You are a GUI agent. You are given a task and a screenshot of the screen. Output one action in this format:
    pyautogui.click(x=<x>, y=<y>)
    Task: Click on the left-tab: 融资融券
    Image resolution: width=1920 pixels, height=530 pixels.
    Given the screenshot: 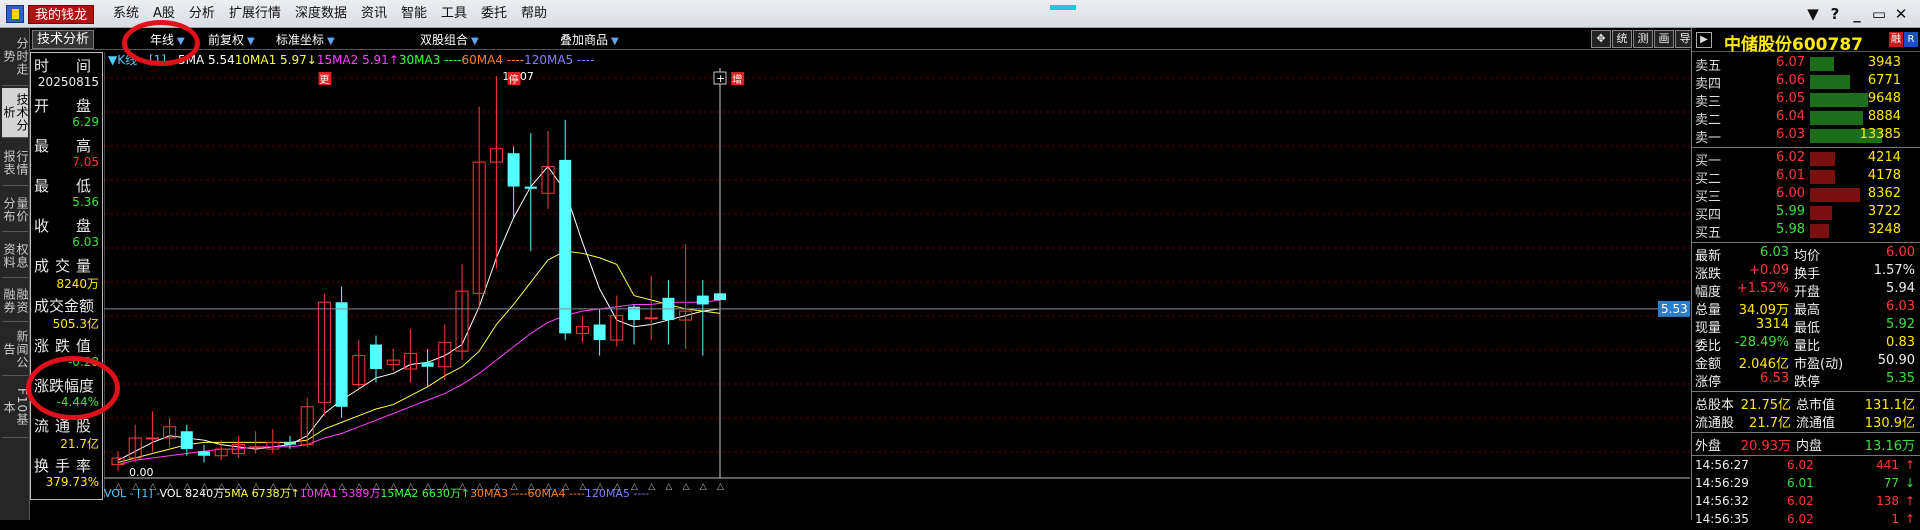 What is the action you would take?
    pyautogui.click(x=15, y=301)
    